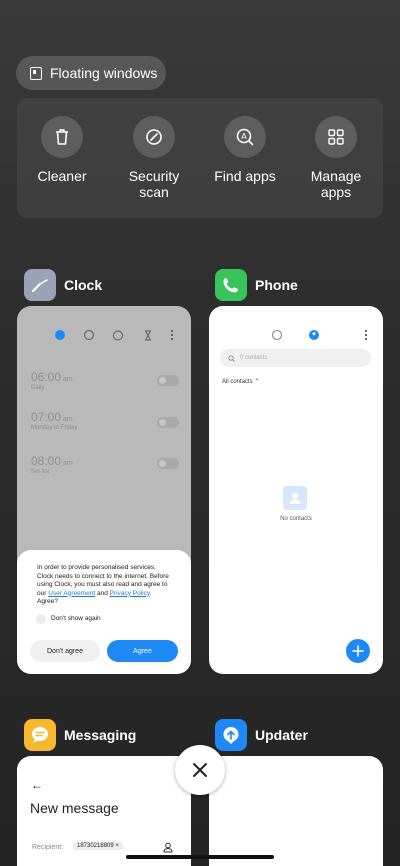  I want to click on messaging-app-card: ← New message Recipient: 18730218809 ×, so click(104, 811).